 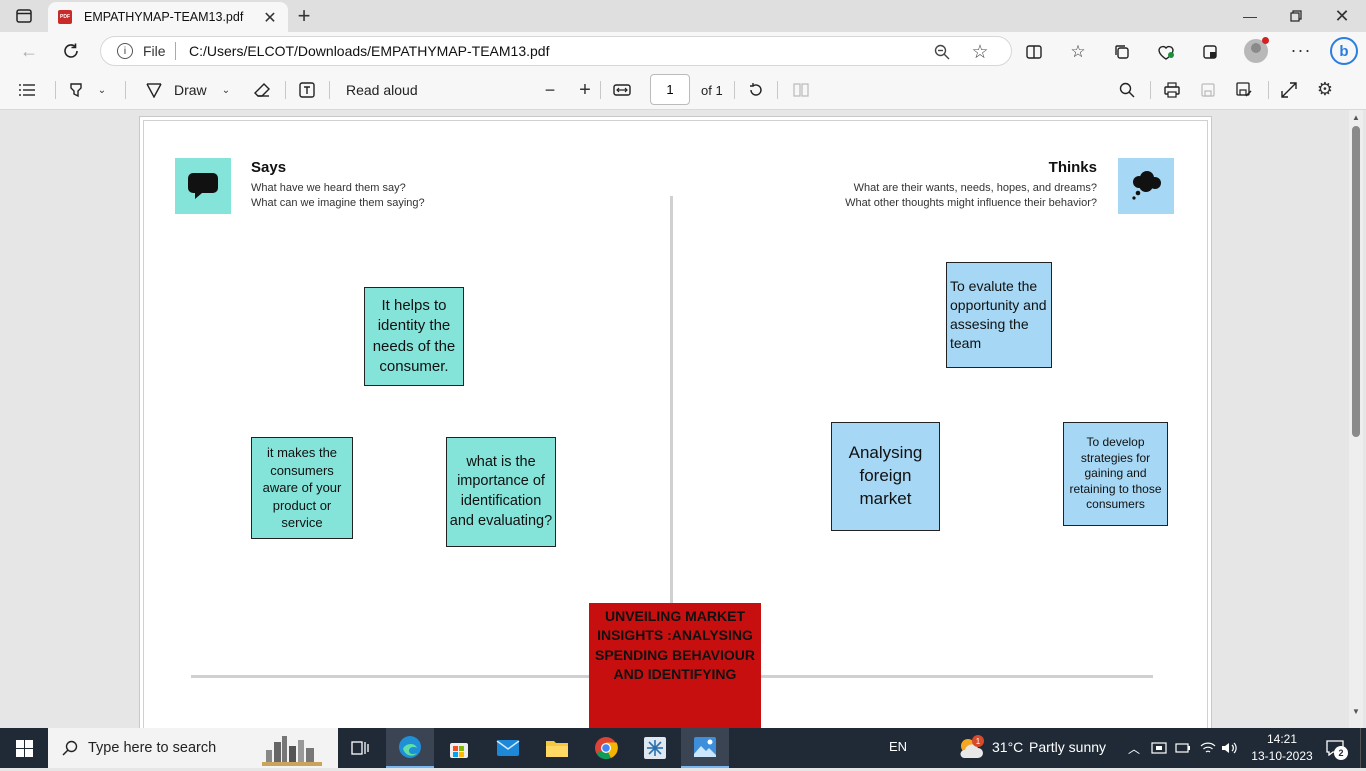 What do you see at coordinates (801, 90) in the screenshot?
I see `page-view-icon` at bounding box center [801, 90].